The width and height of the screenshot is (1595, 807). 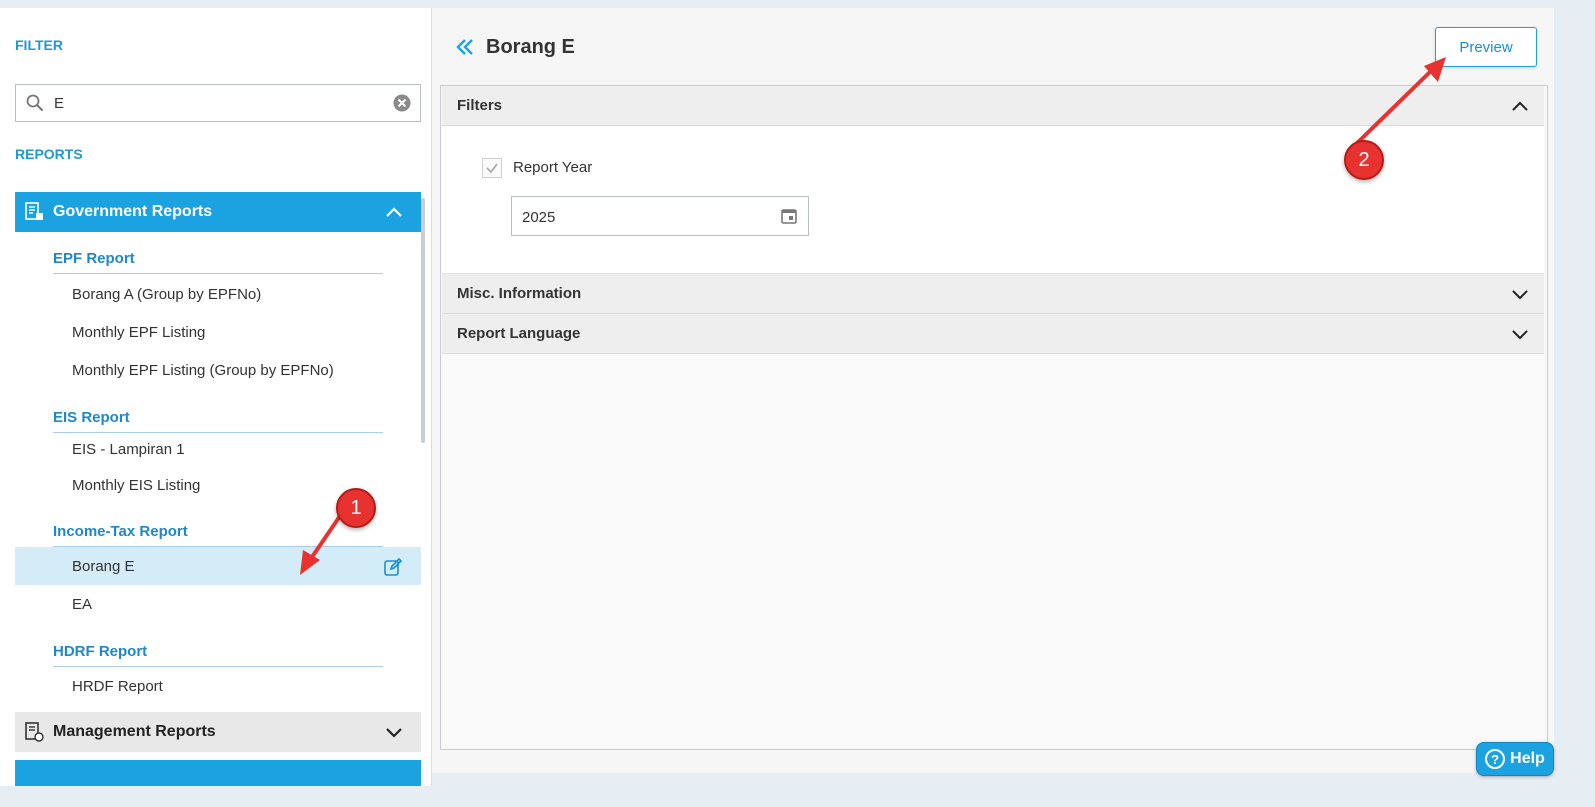 I want to click on help-button: ? Help, so click(x=1515, y=759).